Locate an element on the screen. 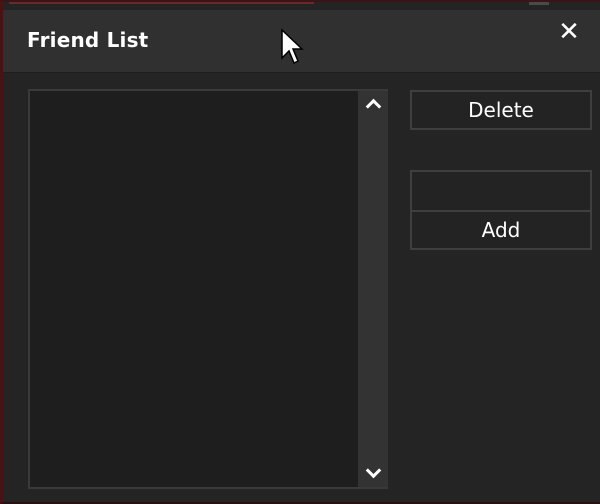 The width and height of the screenshot is (600, 504). close-icon: ✕ is located at coordinates (569, 32).